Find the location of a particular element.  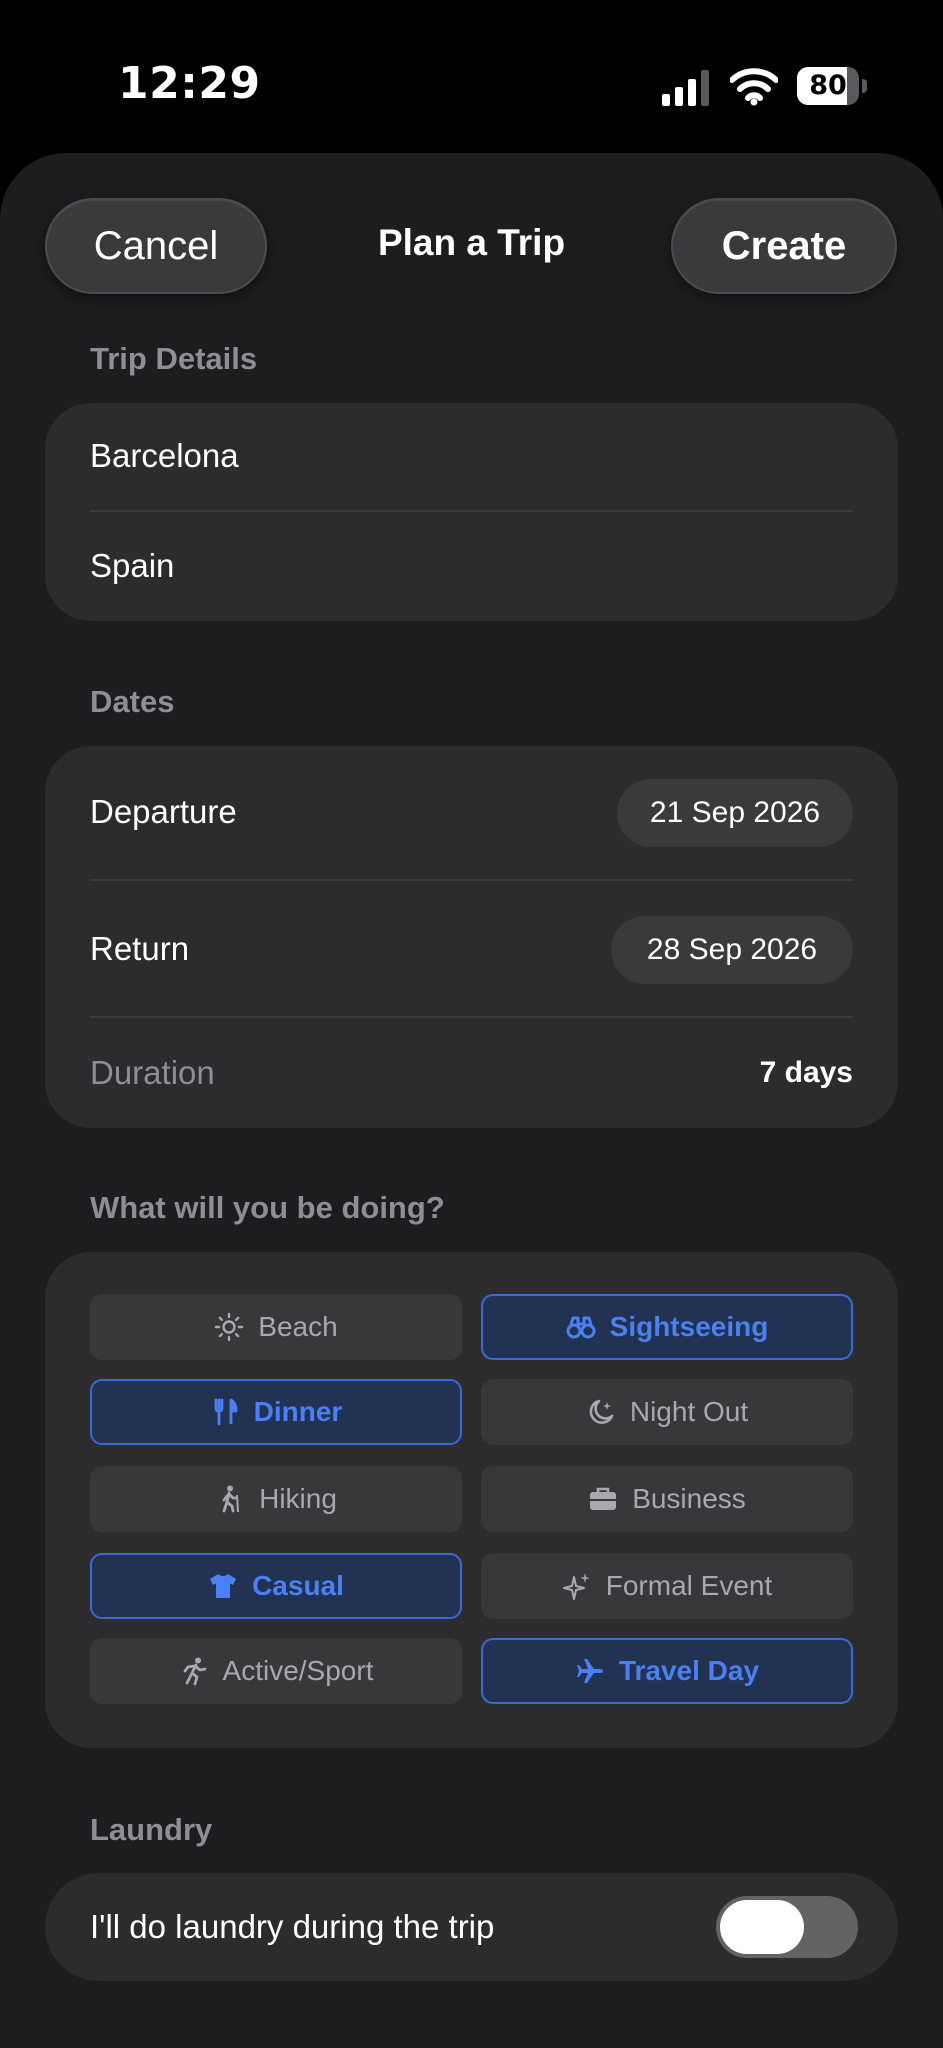

activity-chip-active-sport: Active/Sport is located at coordinates (276, 1671).